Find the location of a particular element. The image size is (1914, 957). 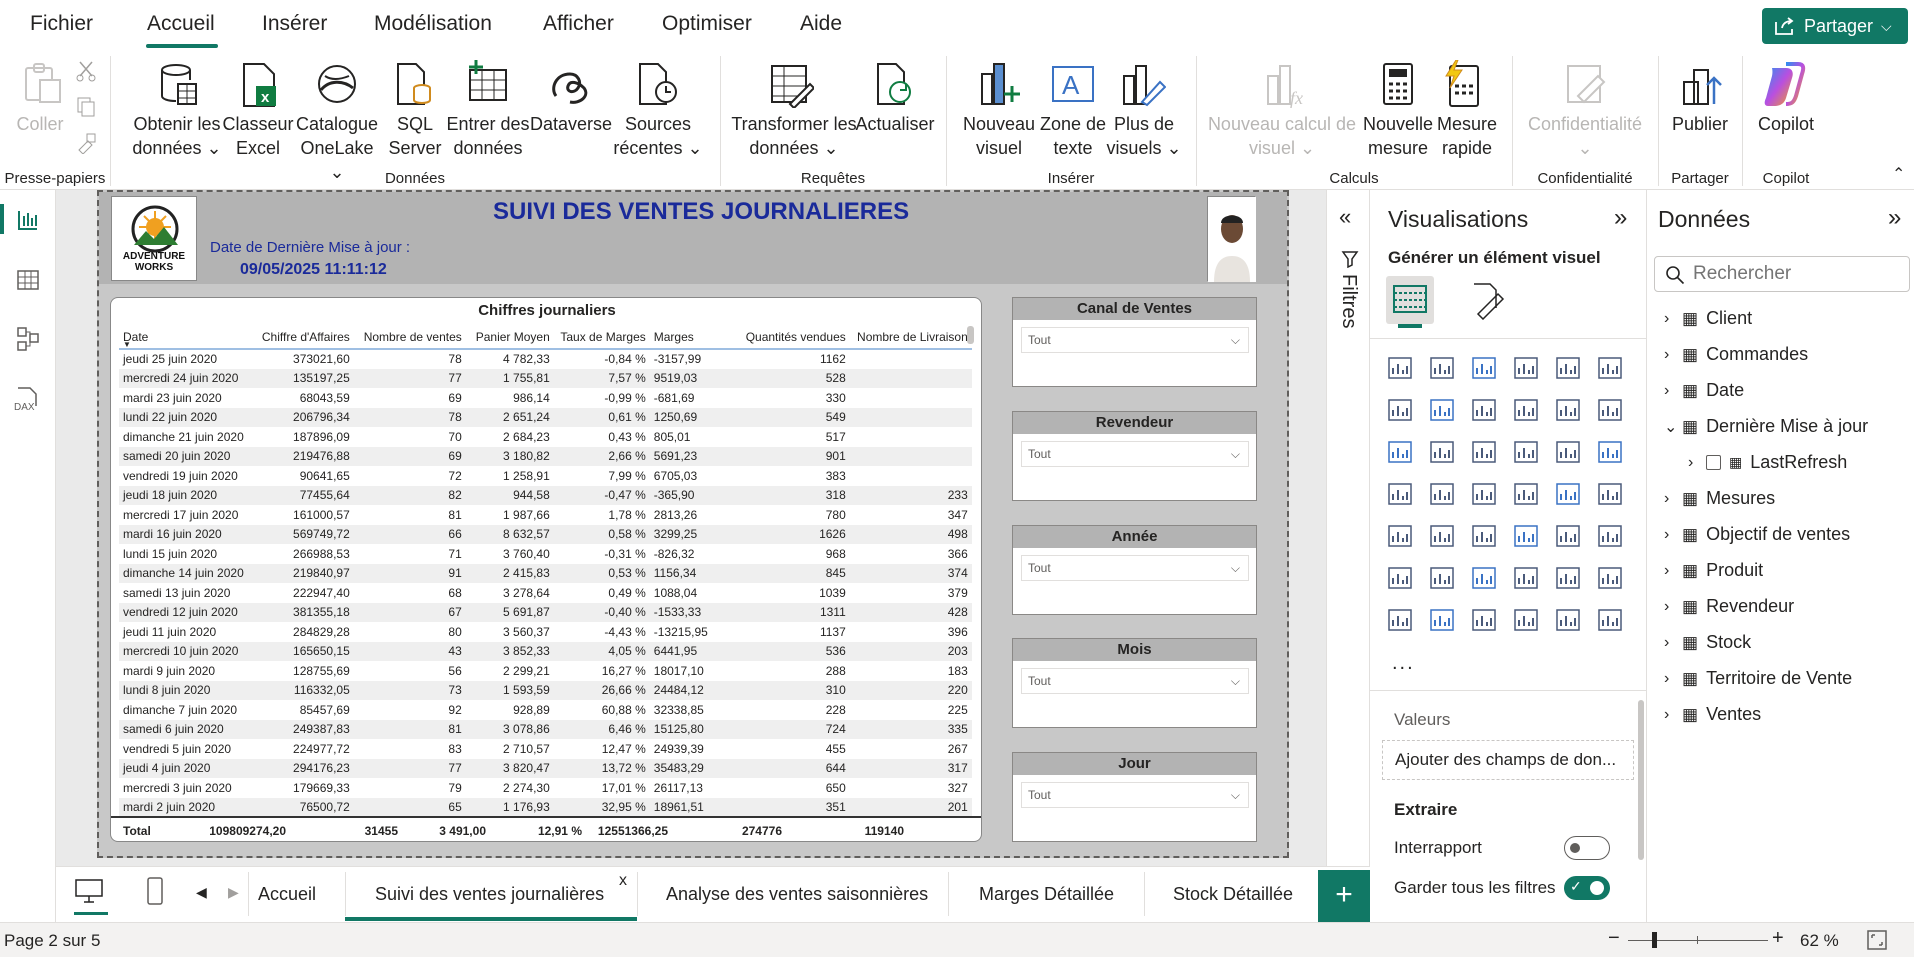

pane-scrollbar is located at coordinates (1641, 780).